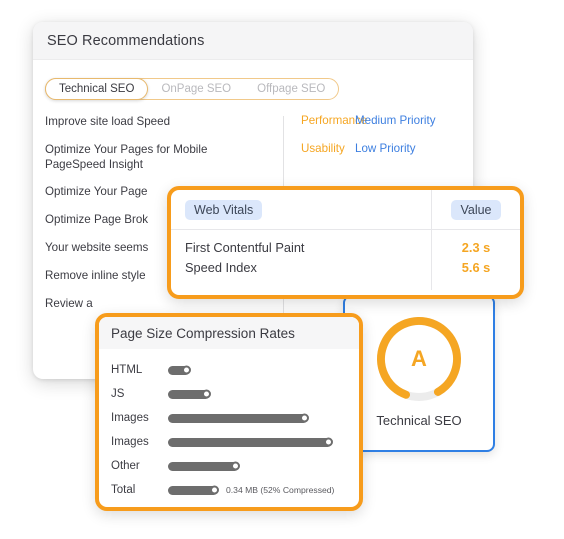 Image resolution: width=564 pixels, height=539 pixels. I want to click on table-row: 5.6 s, so click(476, 267).